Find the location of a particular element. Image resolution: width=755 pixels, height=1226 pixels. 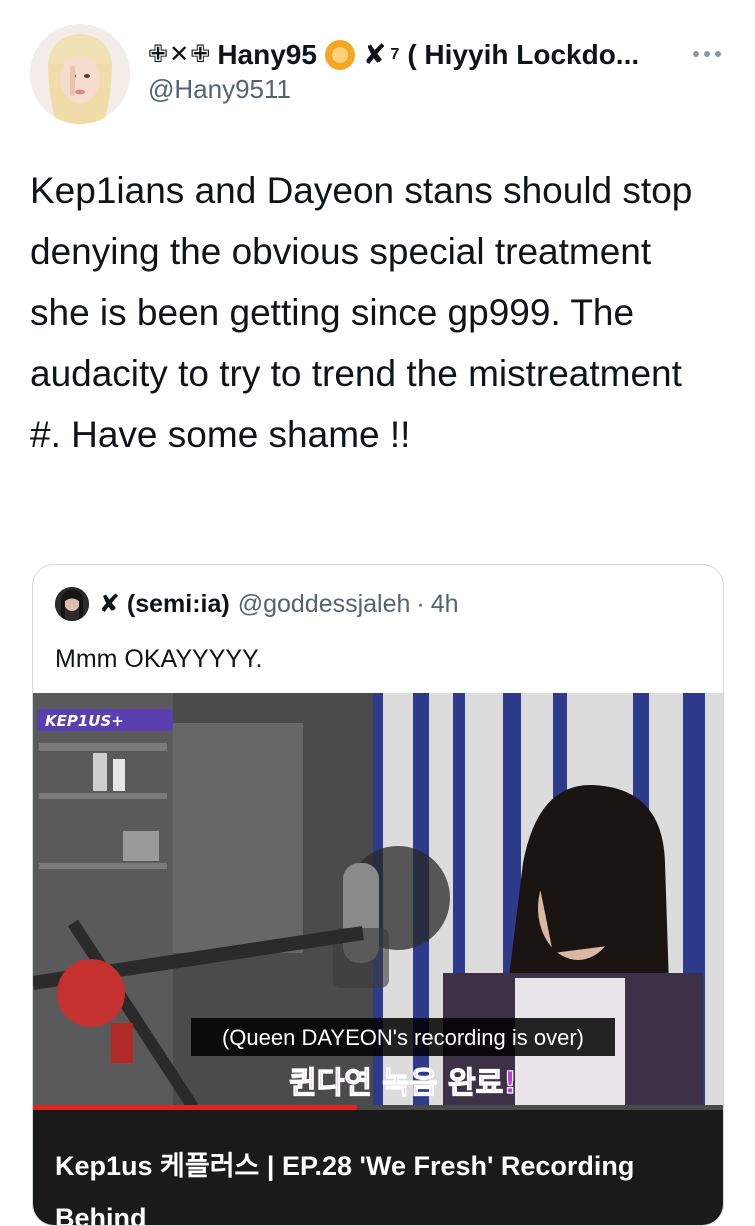

name-badge-sup: 7 is located at coordinates (395, 54).